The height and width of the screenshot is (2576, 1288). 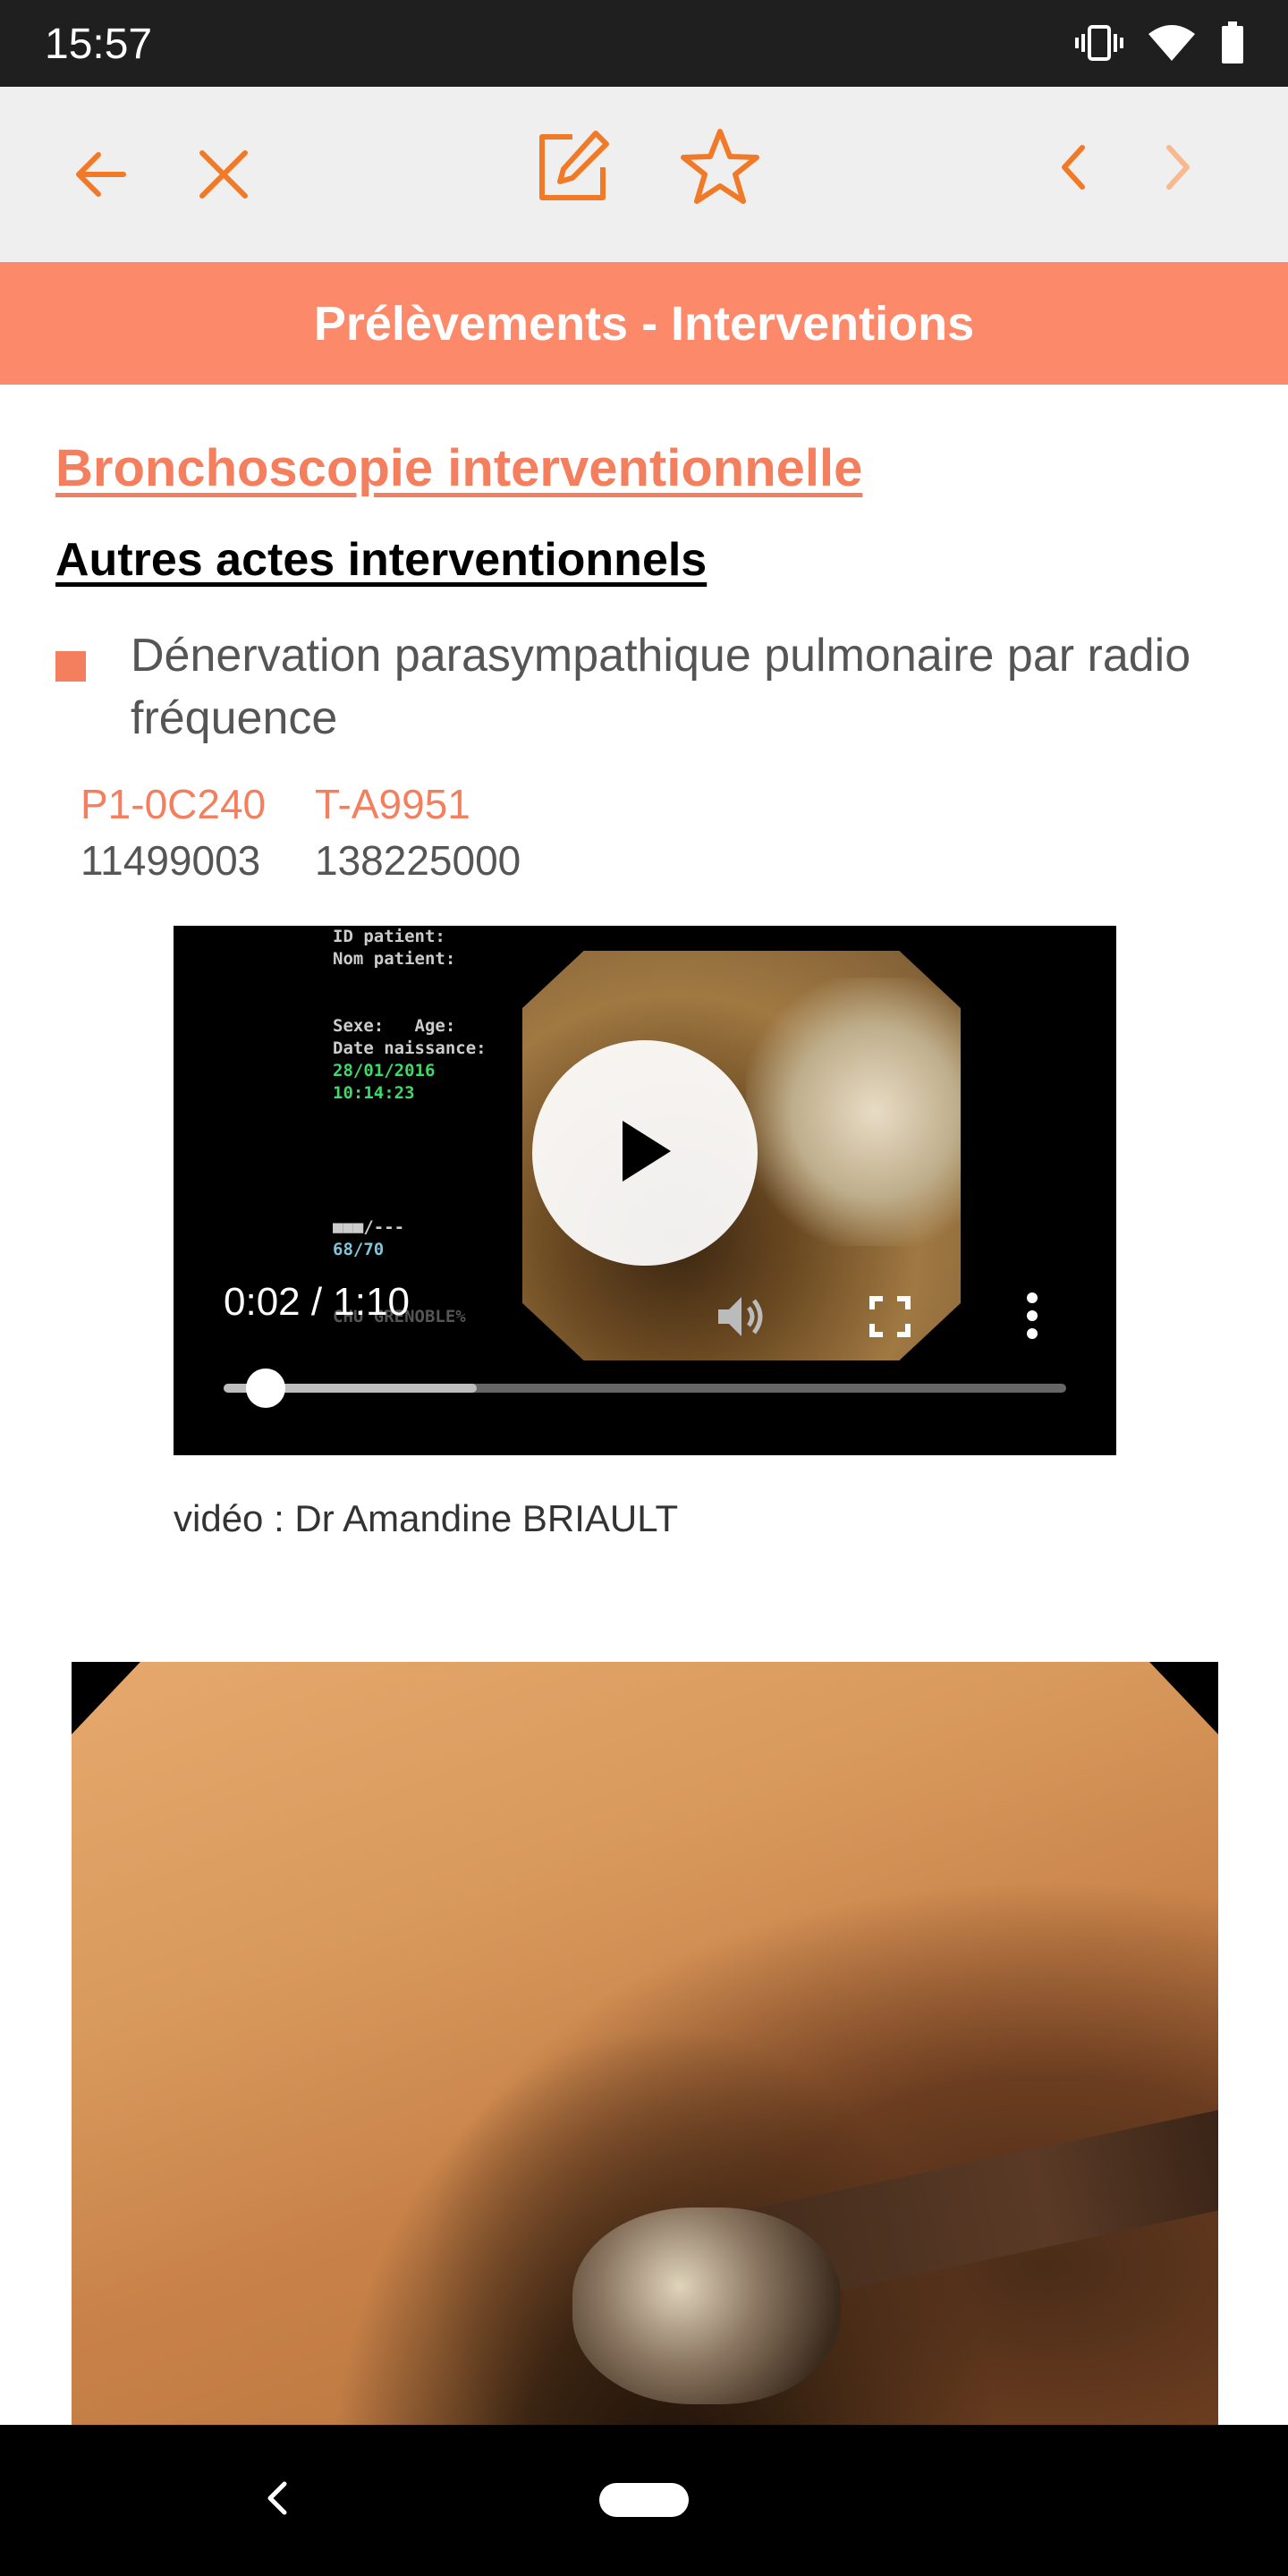 What do you see at coordinates (889, 1316) in the screenshot?
I see `fullscreen-icon` at bounding box center [889, 1316].